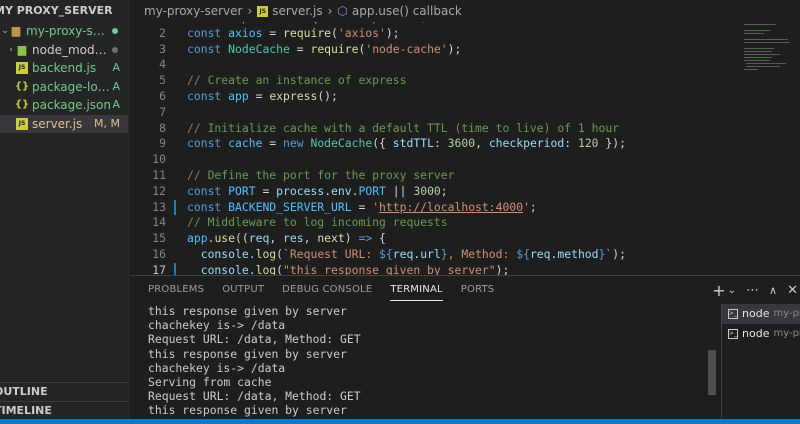 The image size is (800, 424). I want to click on node-folder-icon: ▆, so click(22, 49).